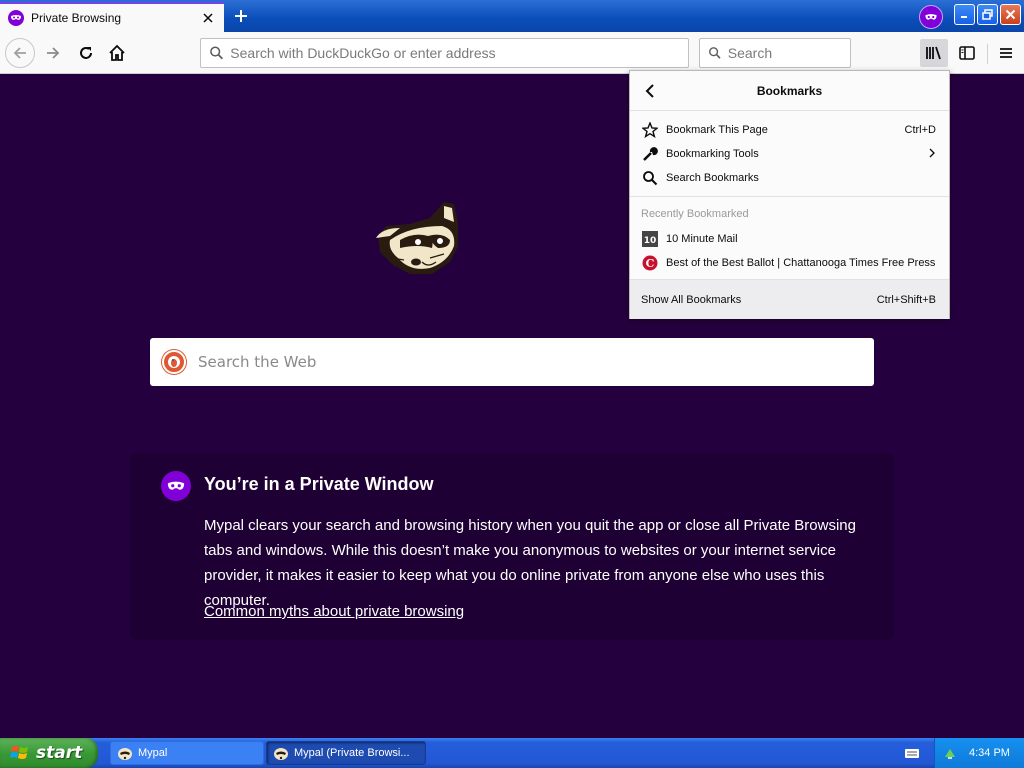 The height and width of the screenshot is (768, 1024). I want to click on menu-item-label: Bookmark This Page, so click(717, 130).